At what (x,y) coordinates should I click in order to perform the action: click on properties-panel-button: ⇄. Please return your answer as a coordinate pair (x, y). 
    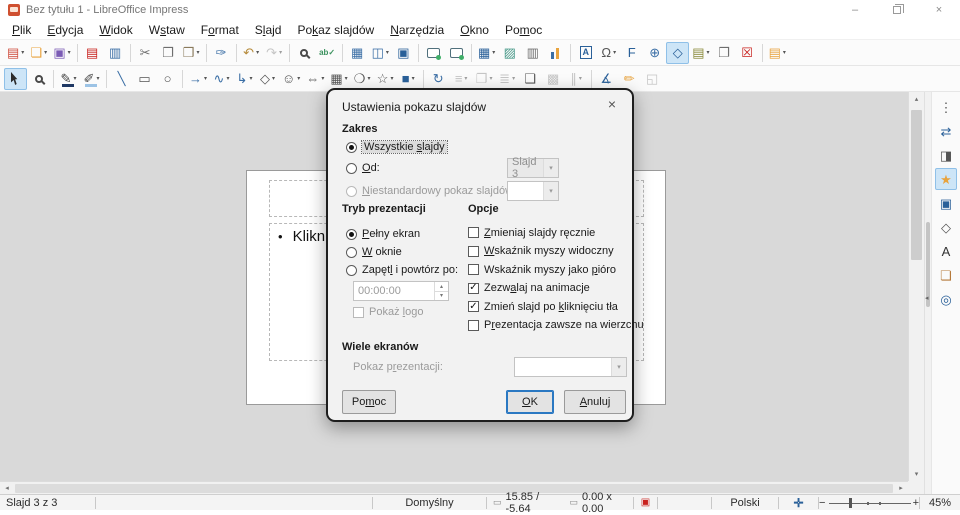
    Looking at the image, I should click on (946, 131).